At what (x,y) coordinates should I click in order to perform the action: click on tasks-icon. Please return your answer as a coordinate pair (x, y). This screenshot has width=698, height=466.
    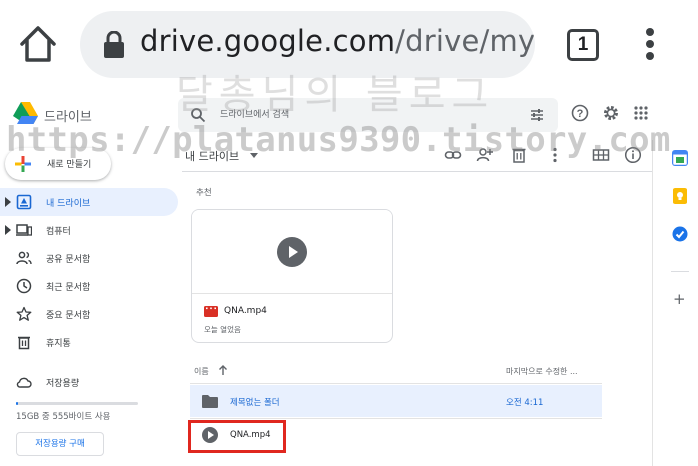
    Looking at the image, I should click on (680, 234).